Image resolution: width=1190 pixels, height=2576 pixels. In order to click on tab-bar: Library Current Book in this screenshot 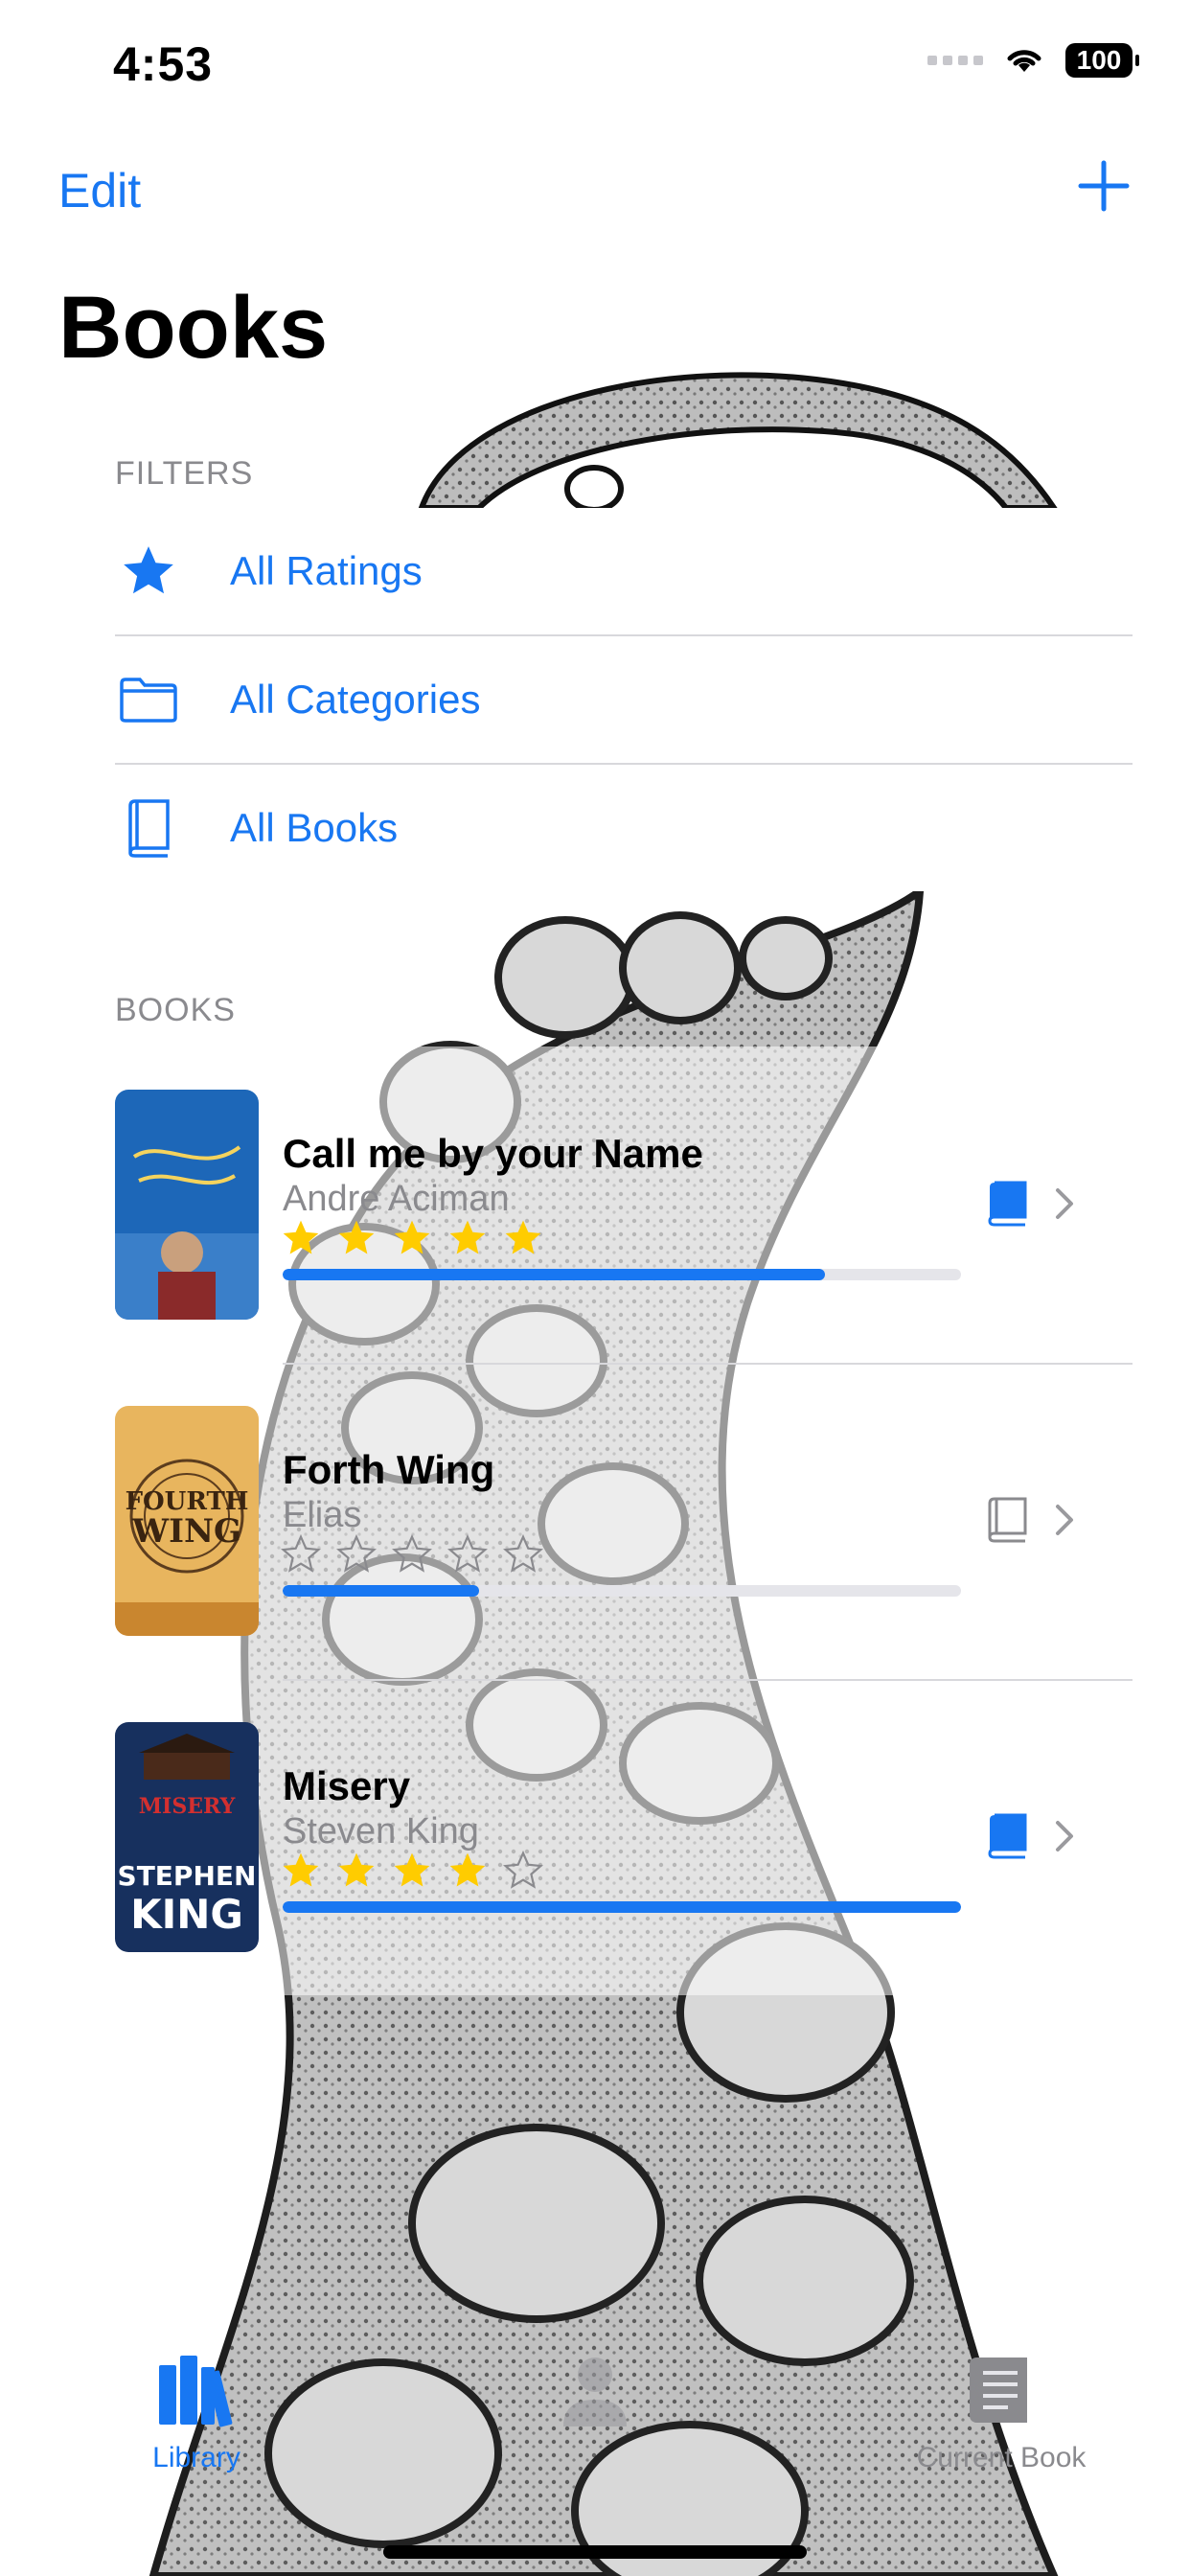, I will do `click(595, 2432)`.